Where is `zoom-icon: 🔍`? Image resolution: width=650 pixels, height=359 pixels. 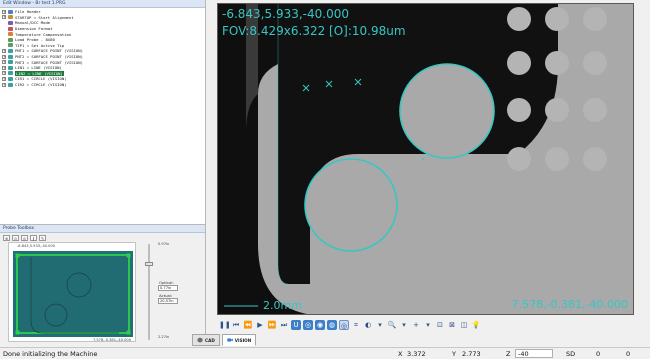 zoom-icon: 🔍 is located at coordinates (392, 325).